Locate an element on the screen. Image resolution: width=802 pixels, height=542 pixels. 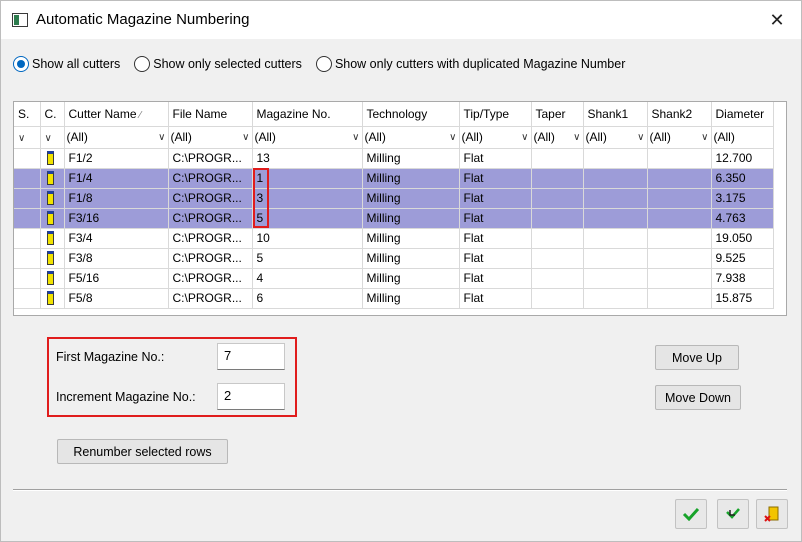
cell-cutter-name: F5/8 is located at coordinates (116, 298).